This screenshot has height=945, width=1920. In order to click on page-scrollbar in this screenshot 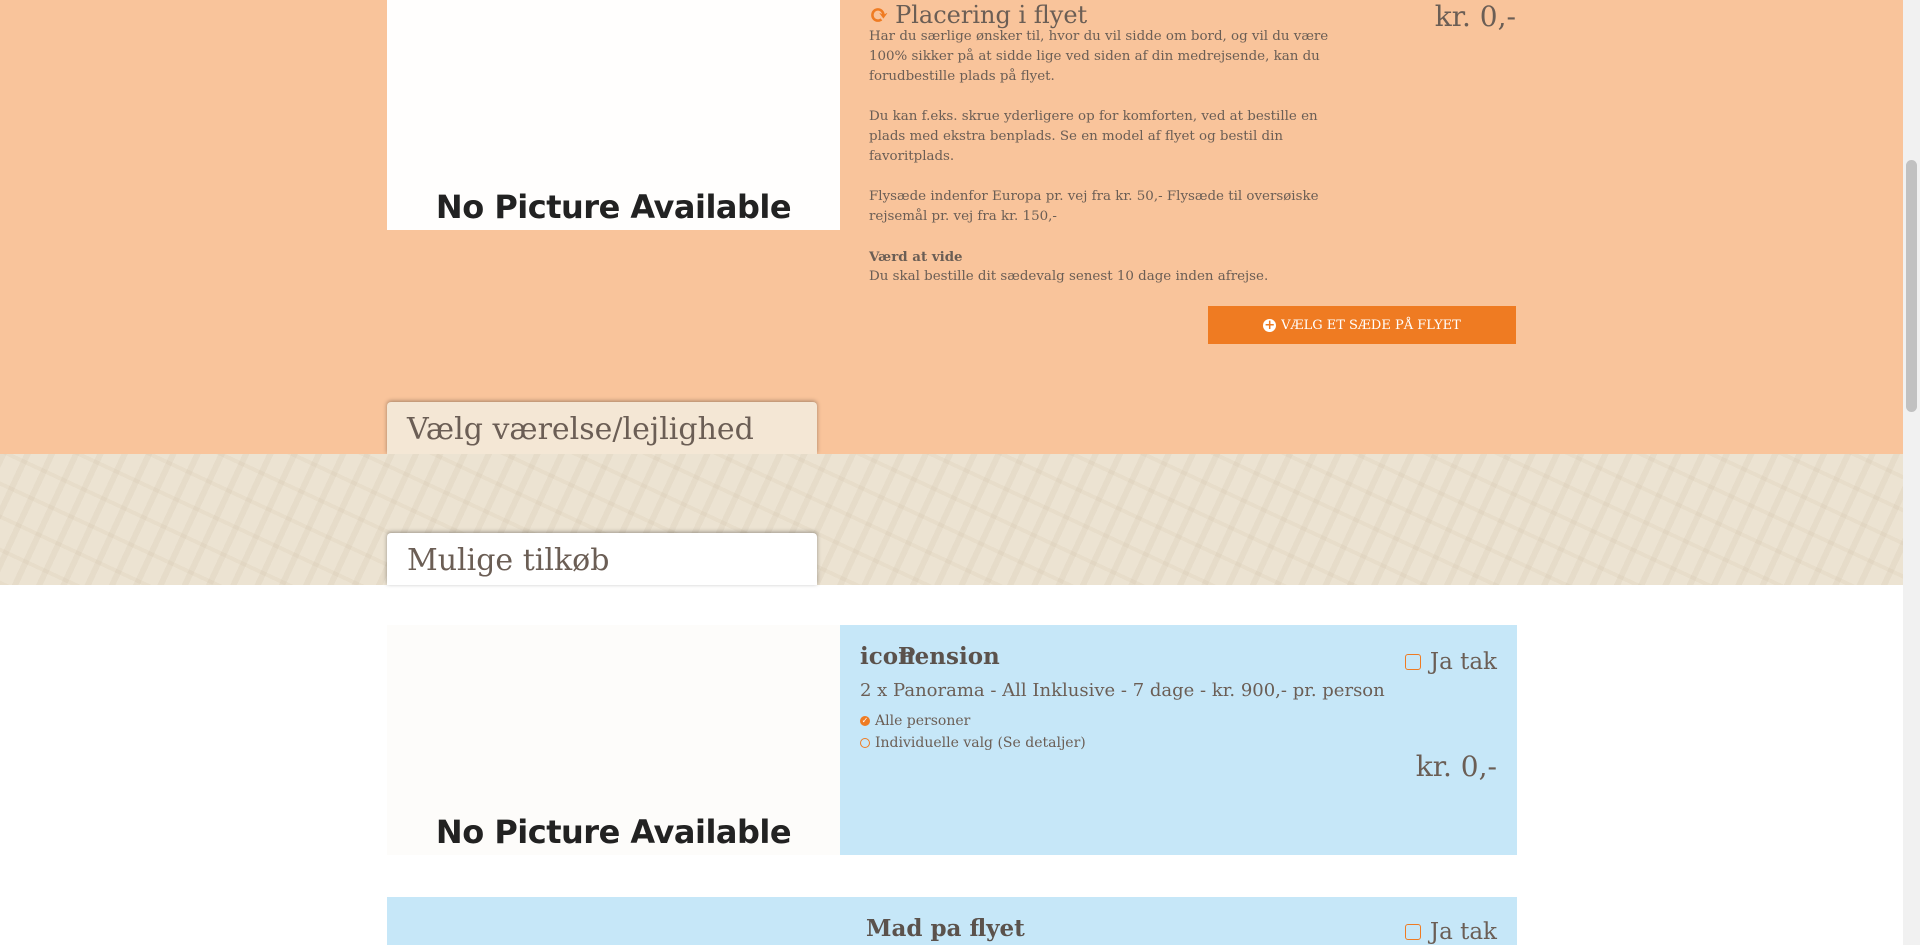, I will do `click(1911, 472)`.